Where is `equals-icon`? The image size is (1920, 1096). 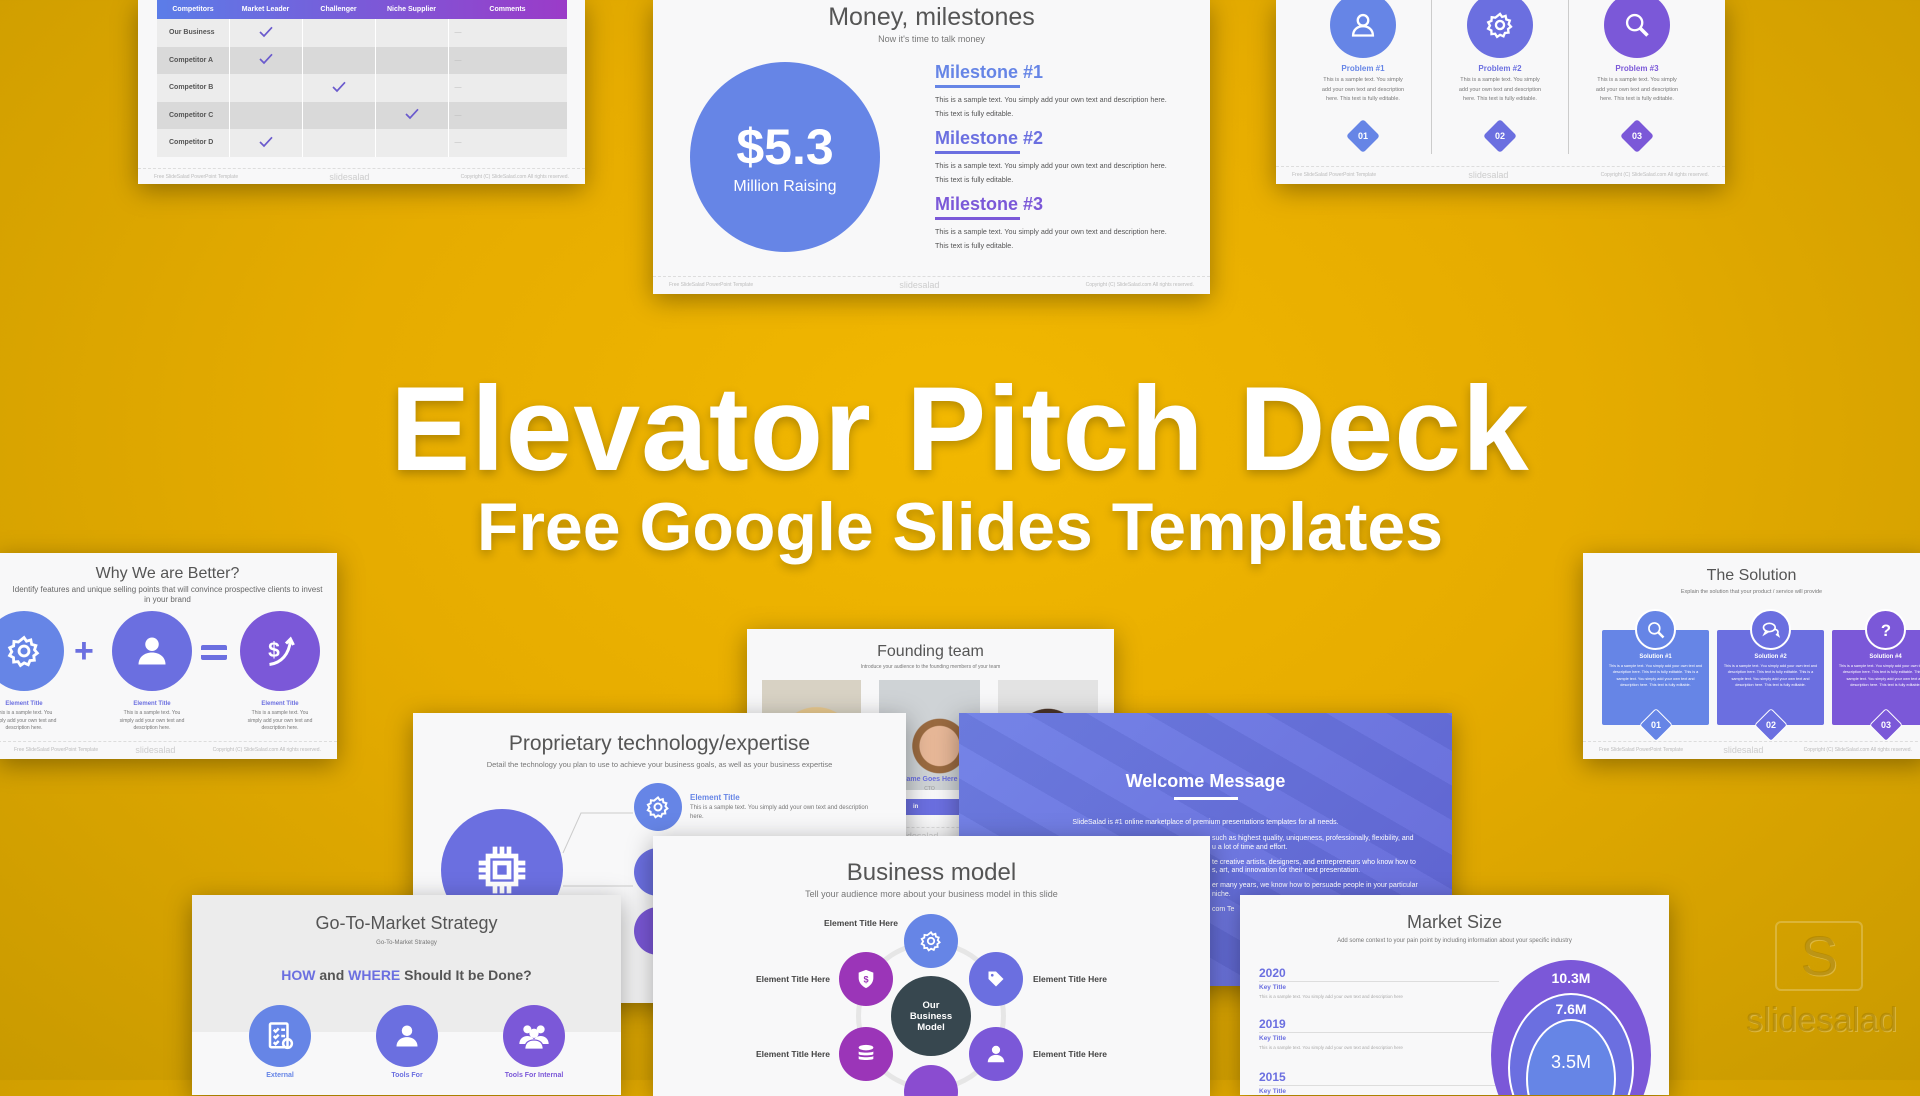 equals-icon is located at coordinates (214, 652).